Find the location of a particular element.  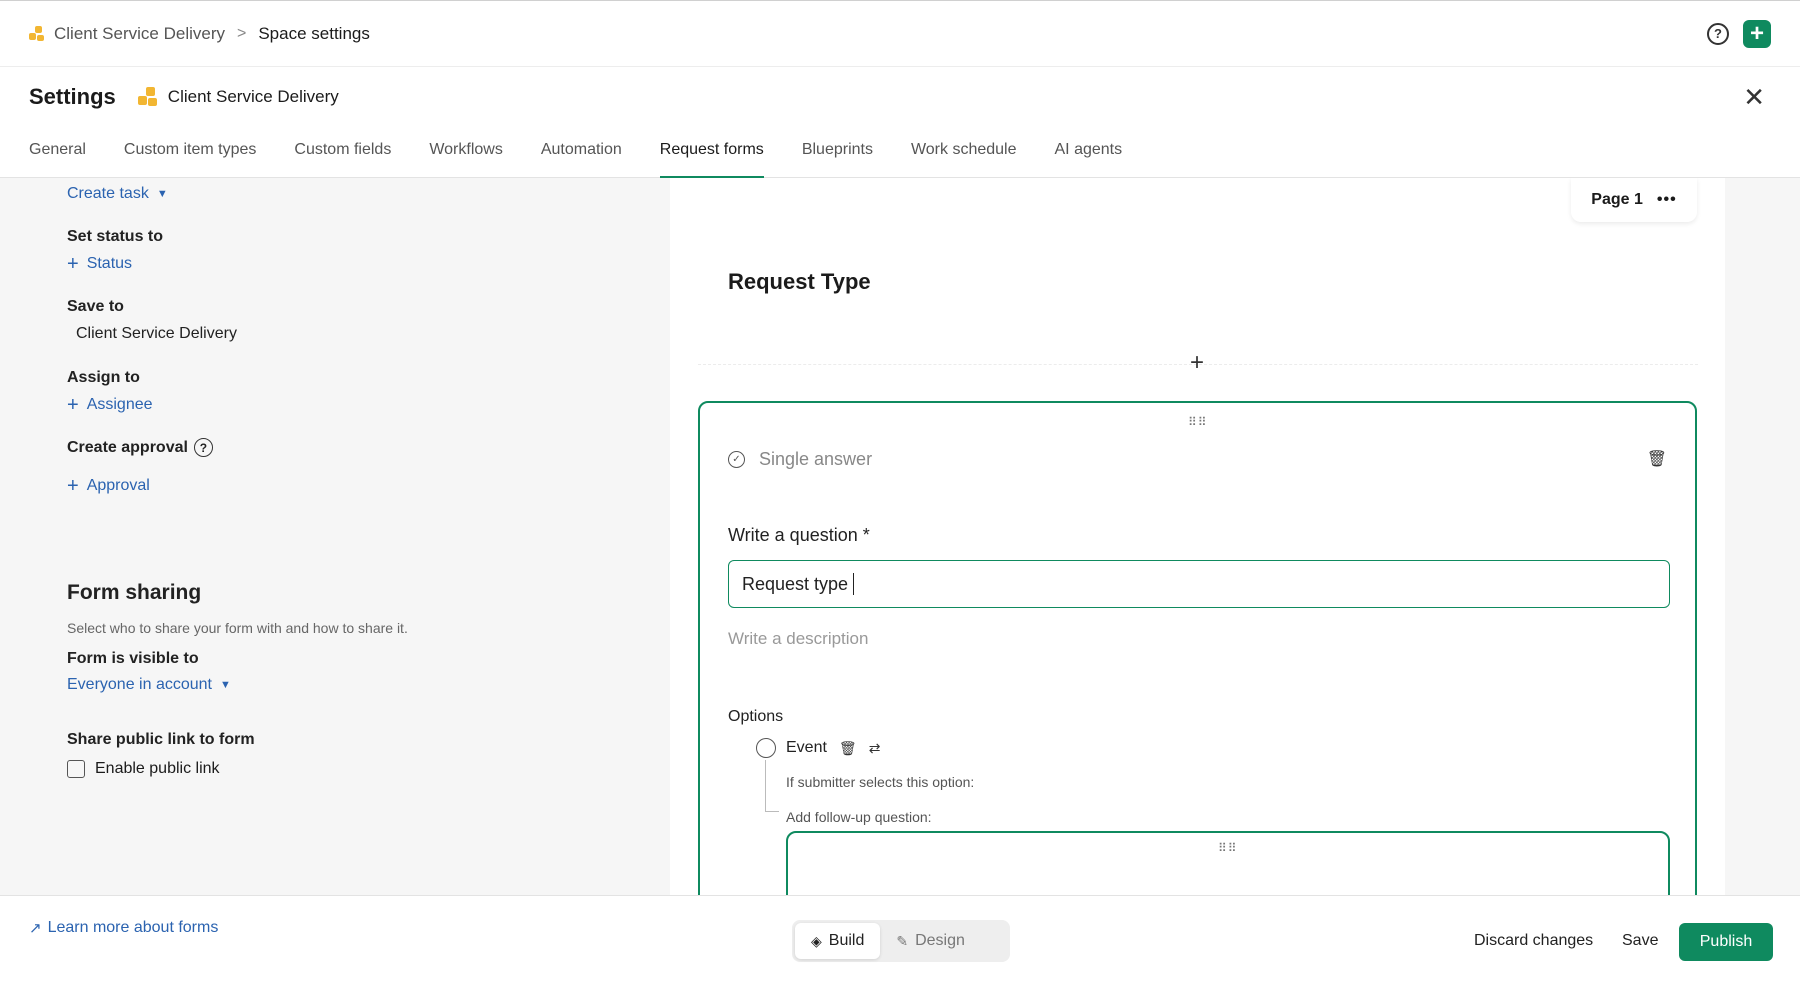

conditional-text: If submitter selects this option: is located at coordinates (880, 782).